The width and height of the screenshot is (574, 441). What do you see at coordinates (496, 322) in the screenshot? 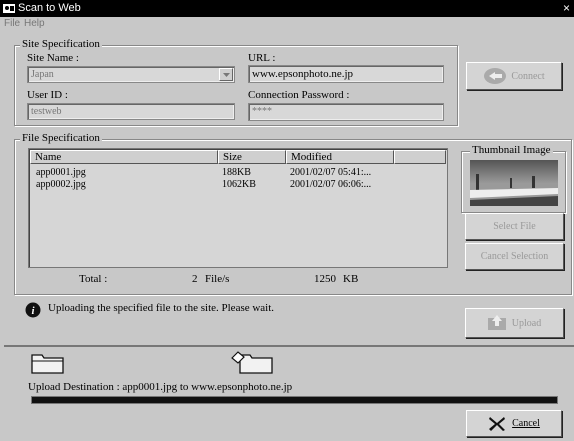
I see `upload-icon` at bounding box center [496, 322].